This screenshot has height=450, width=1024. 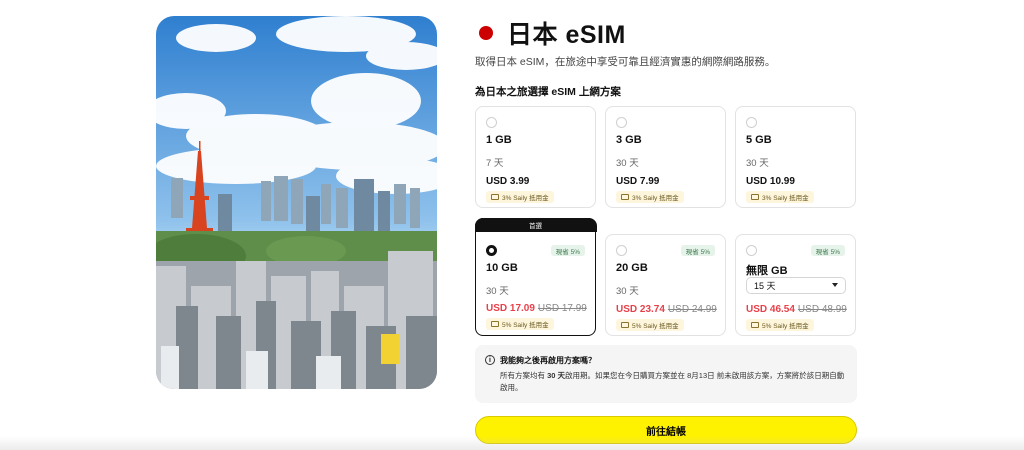 I want to click on plan-card-1gb: 1 GB 7 天 USD 3.99 3% Saily 抵用金, so click(x=535, y=157).